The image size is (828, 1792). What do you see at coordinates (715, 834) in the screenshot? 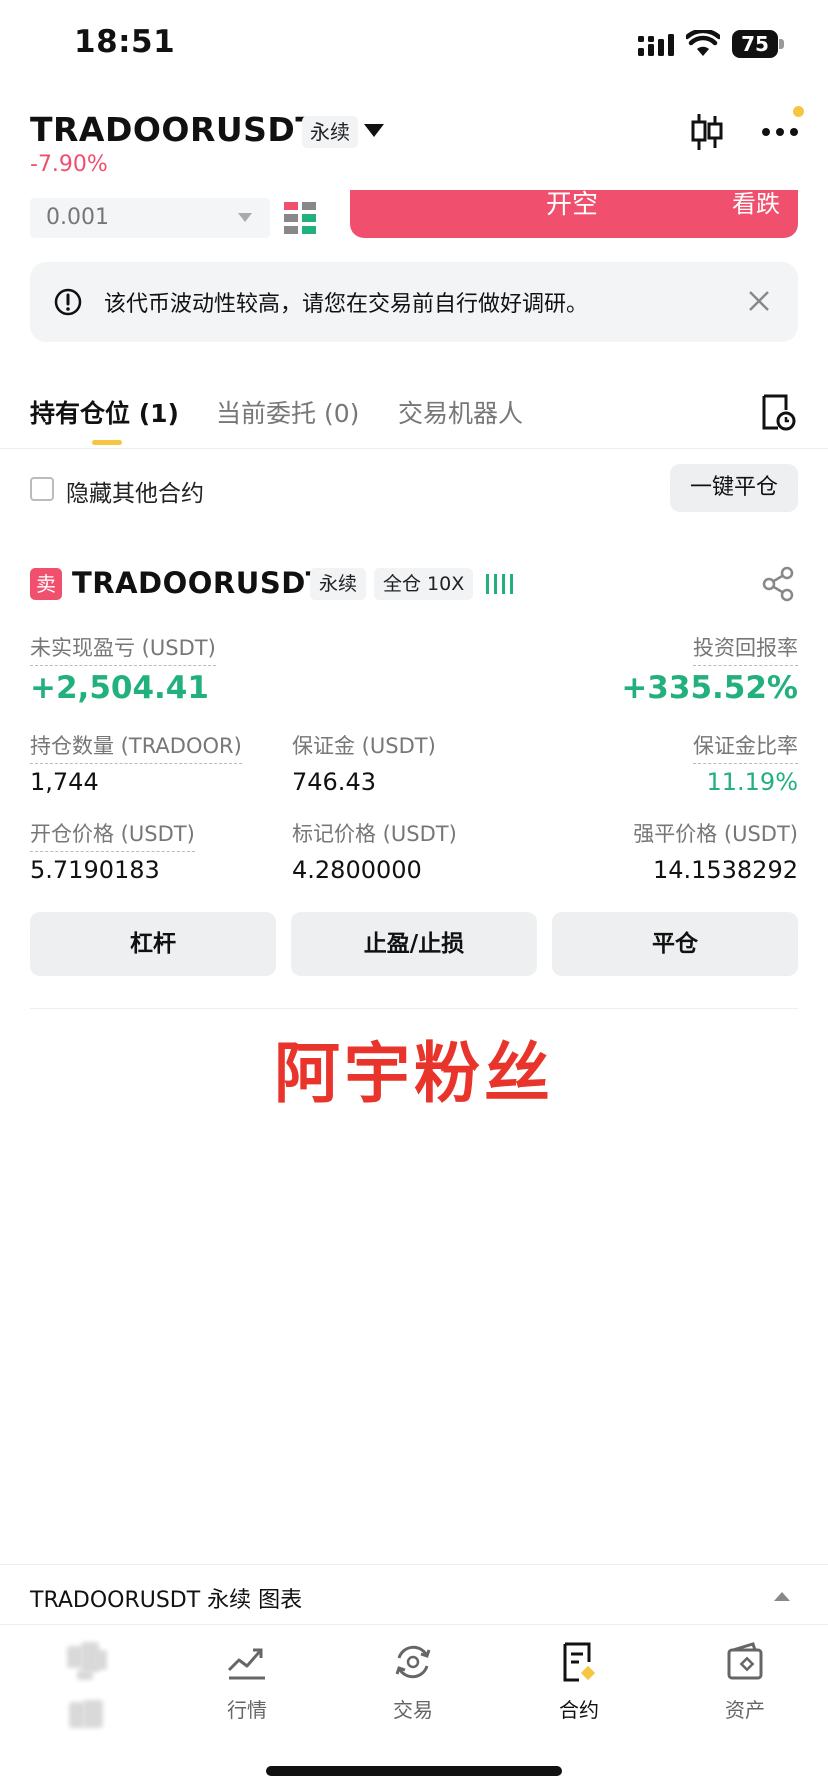
I see `liquidation-price-label: 强平价格 (USDT)` at bounding box center [715, 834].